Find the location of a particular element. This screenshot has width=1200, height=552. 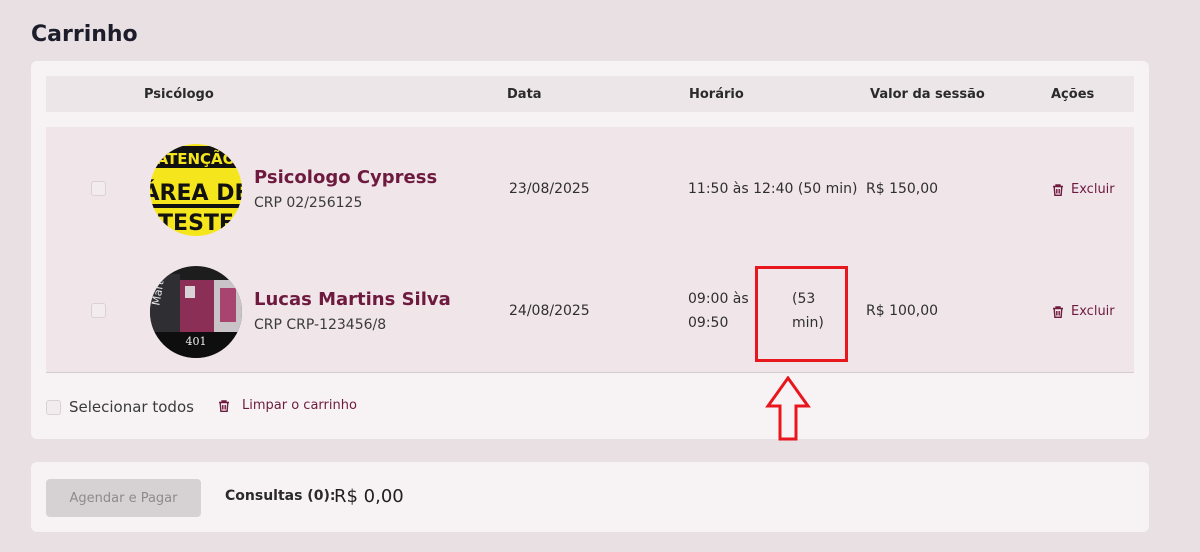

session-price: R$ 150,00 is located at coordinates (902, 189).